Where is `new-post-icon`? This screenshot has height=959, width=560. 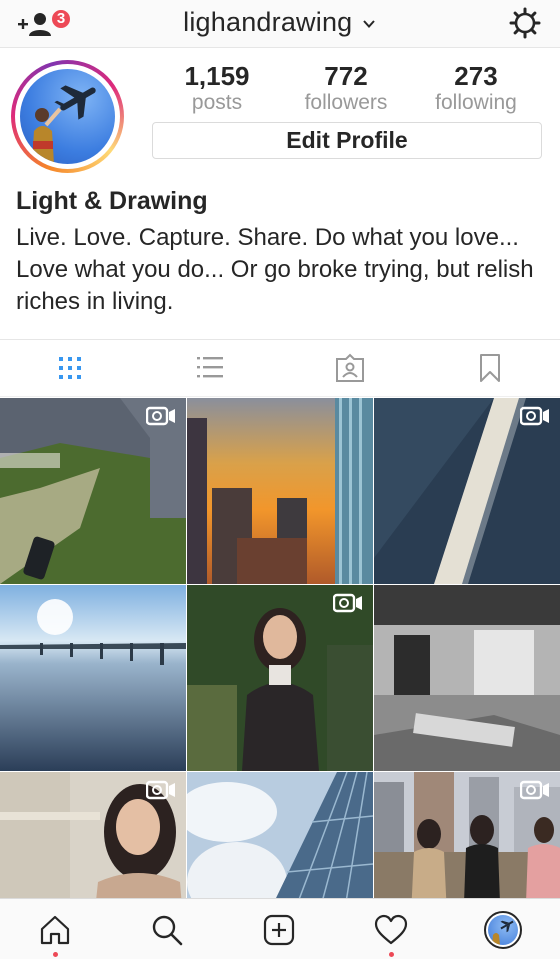 new-post-icon is located at coordinates (279, 930).